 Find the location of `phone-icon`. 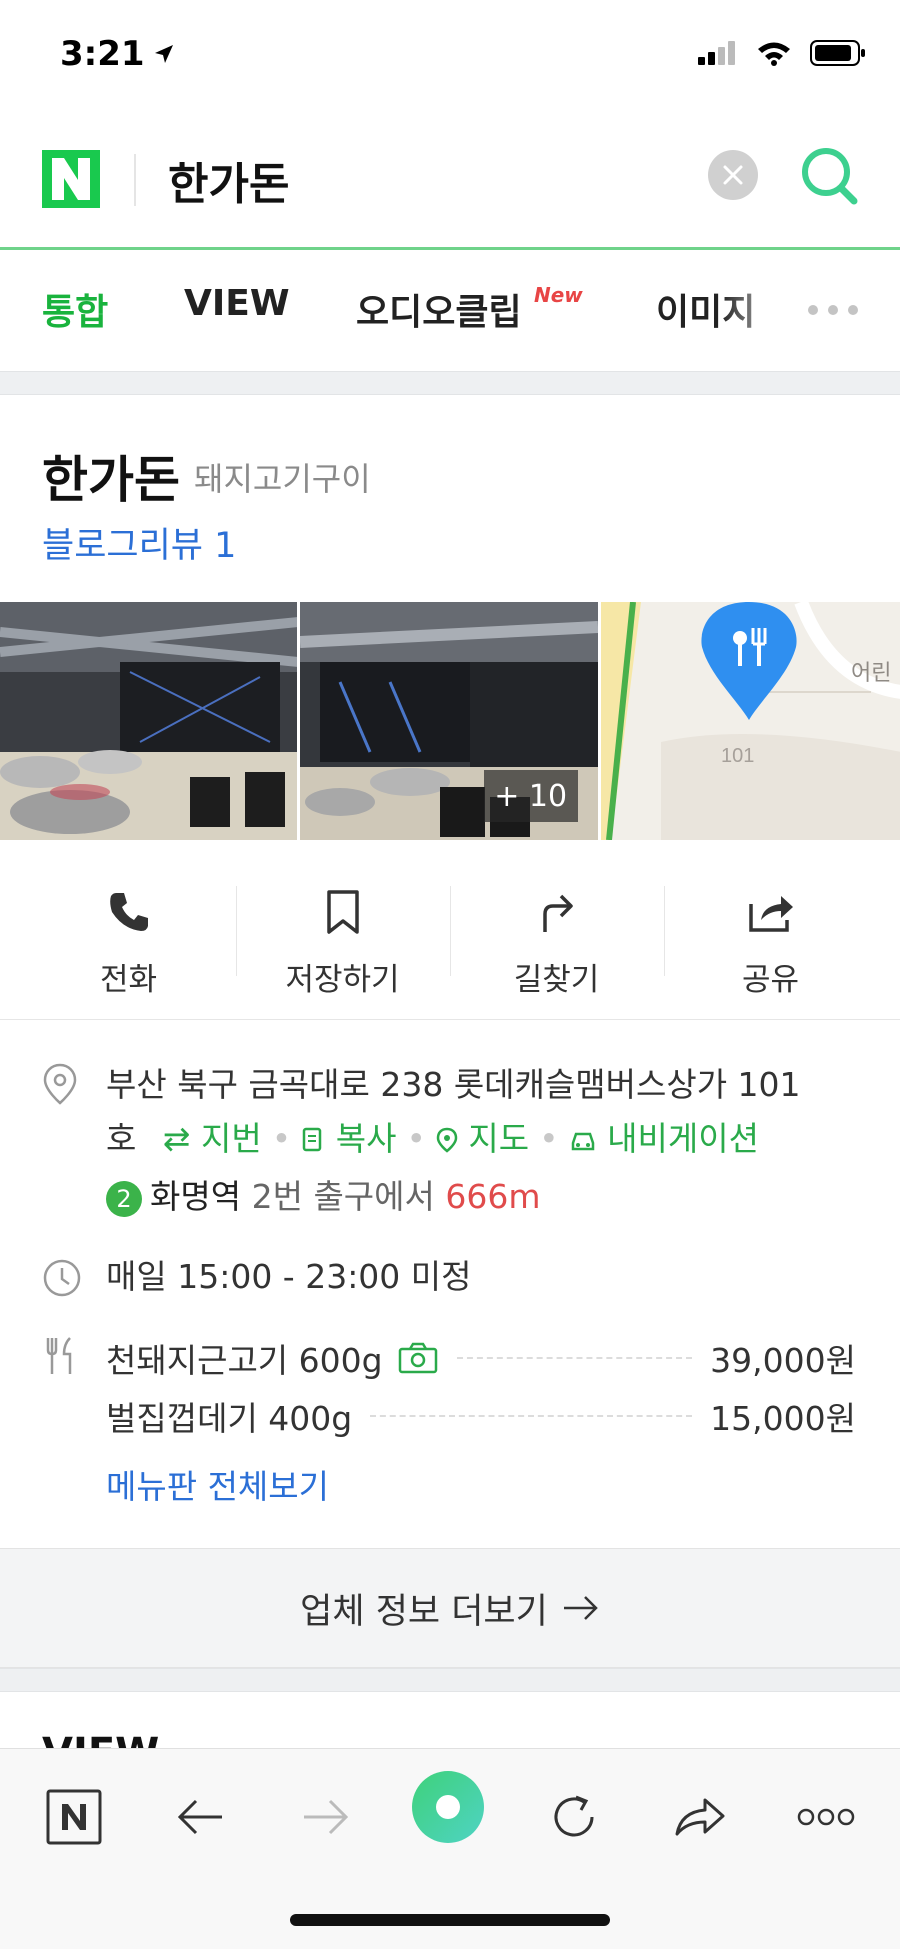

phone-icon is located at coordinates (128, 912).